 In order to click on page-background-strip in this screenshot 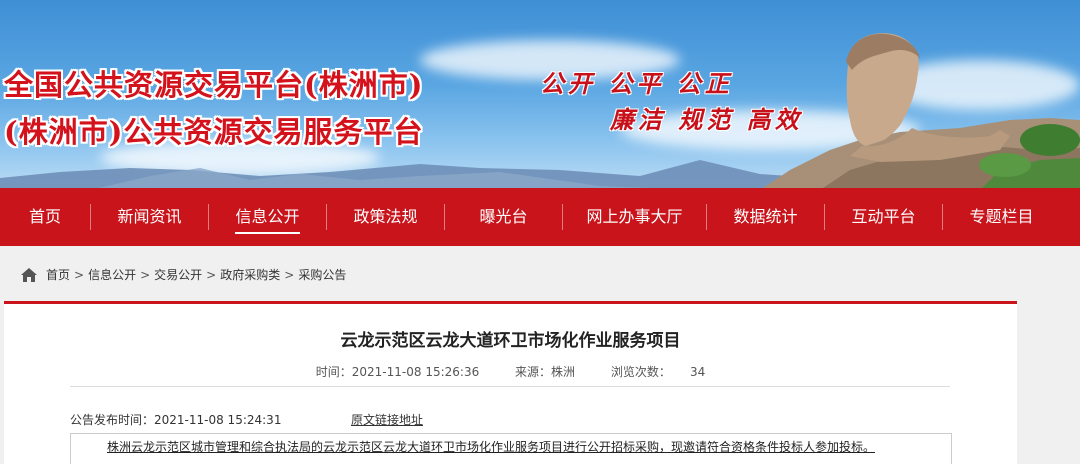, I will do `click(1048, 376)`.